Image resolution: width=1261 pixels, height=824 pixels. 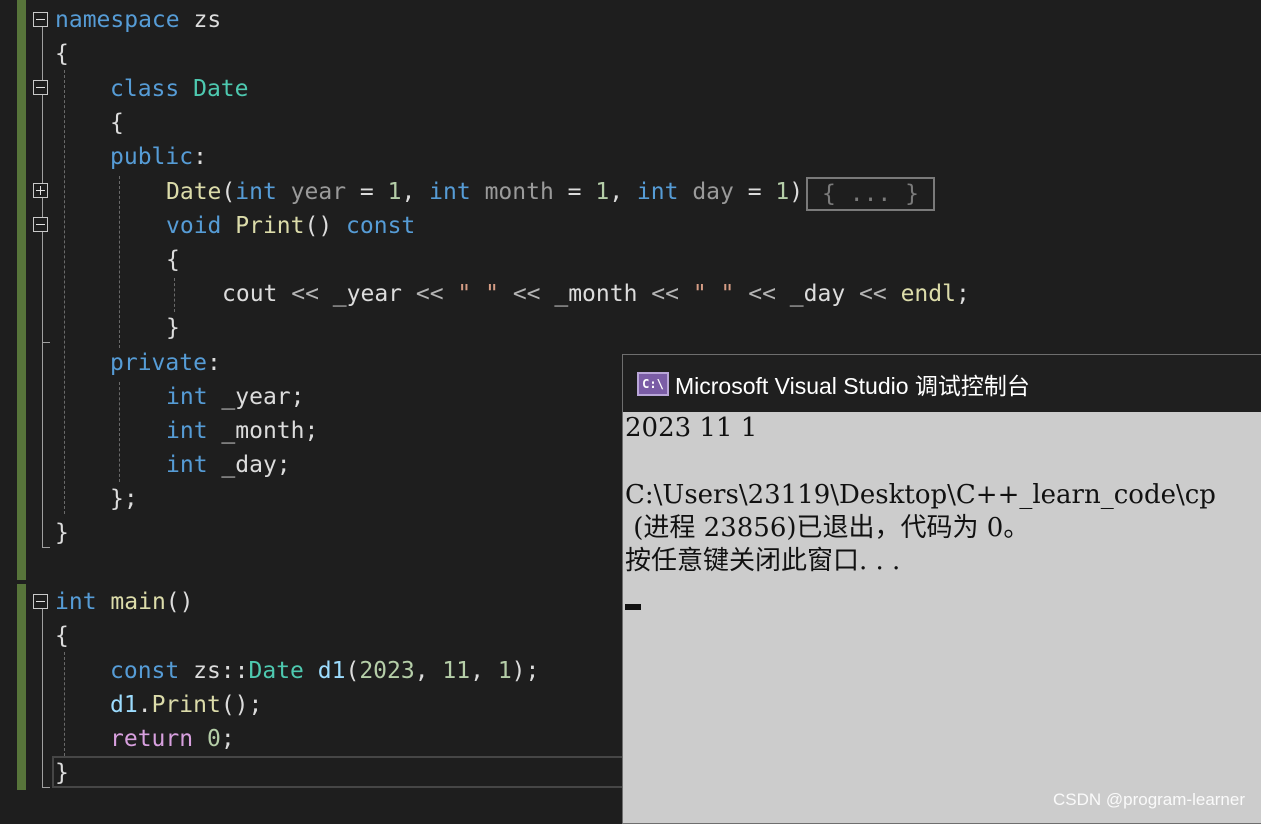 I want to click on console-cursor, so click(x=633, y=607).